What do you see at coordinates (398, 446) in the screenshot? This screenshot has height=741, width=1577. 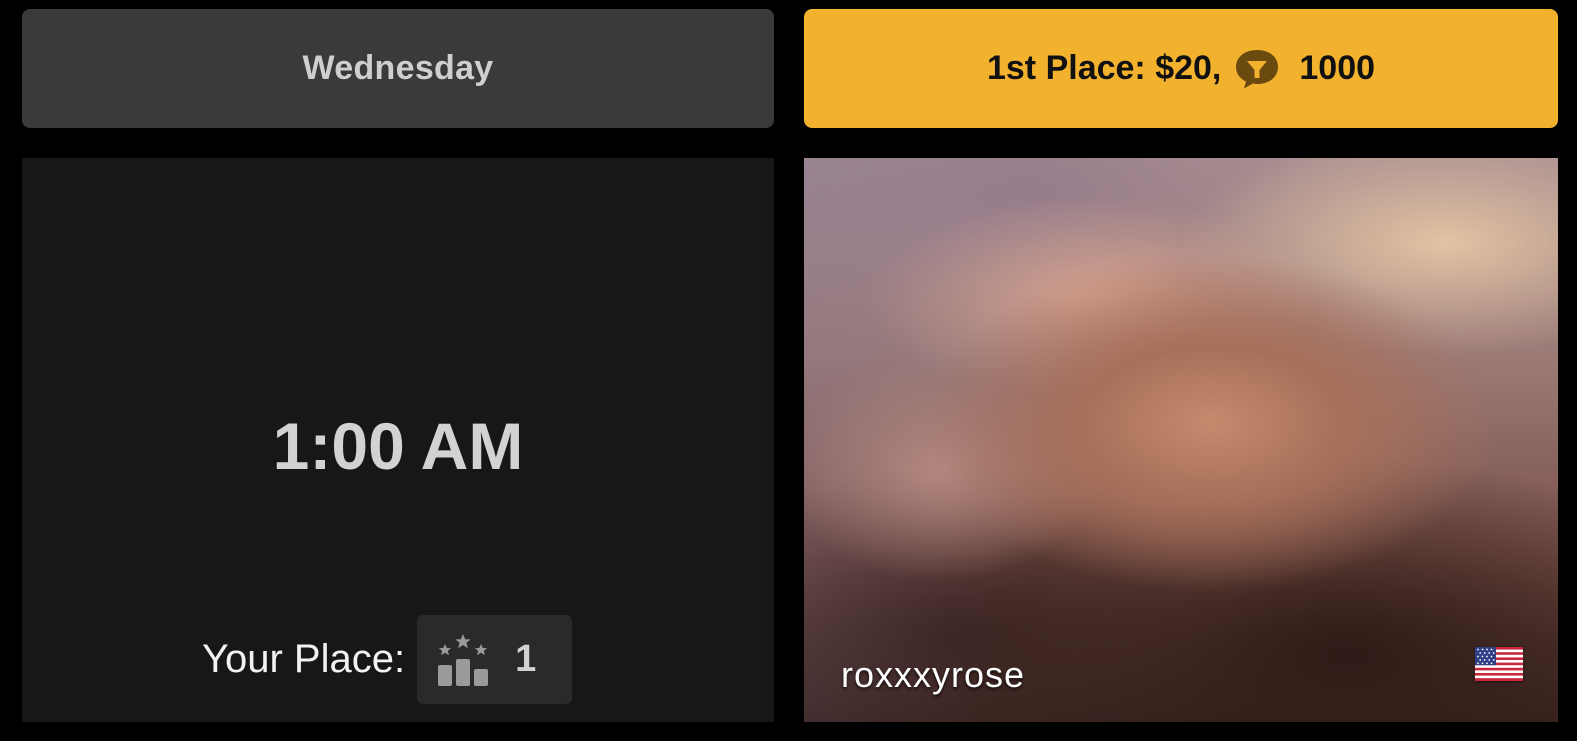 I see `countdown-time: 1:00 AM` at bounding box center [398, 446].